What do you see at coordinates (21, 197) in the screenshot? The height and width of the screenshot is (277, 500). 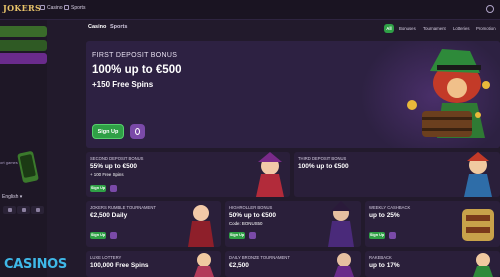 I see `chevron-down-icon: ▾` at bounding box center [21, 197].